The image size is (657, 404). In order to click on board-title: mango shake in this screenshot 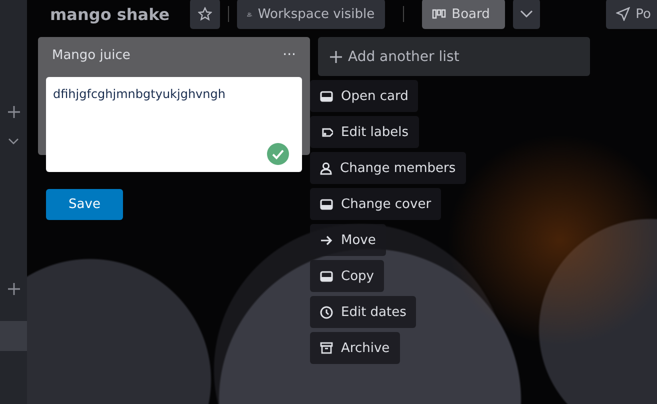, I will do `click(110, 14)`.